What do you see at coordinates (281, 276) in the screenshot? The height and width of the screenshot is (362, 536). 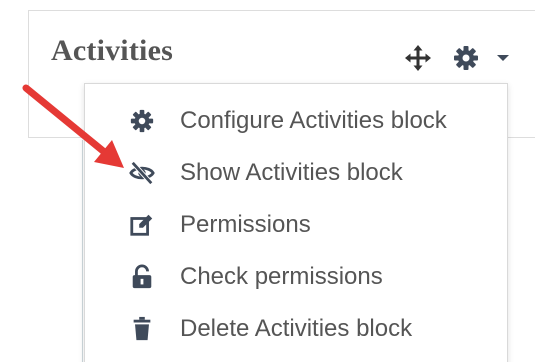 I see `menu-item-label: Check permissions` at bounding box center [281, 276].